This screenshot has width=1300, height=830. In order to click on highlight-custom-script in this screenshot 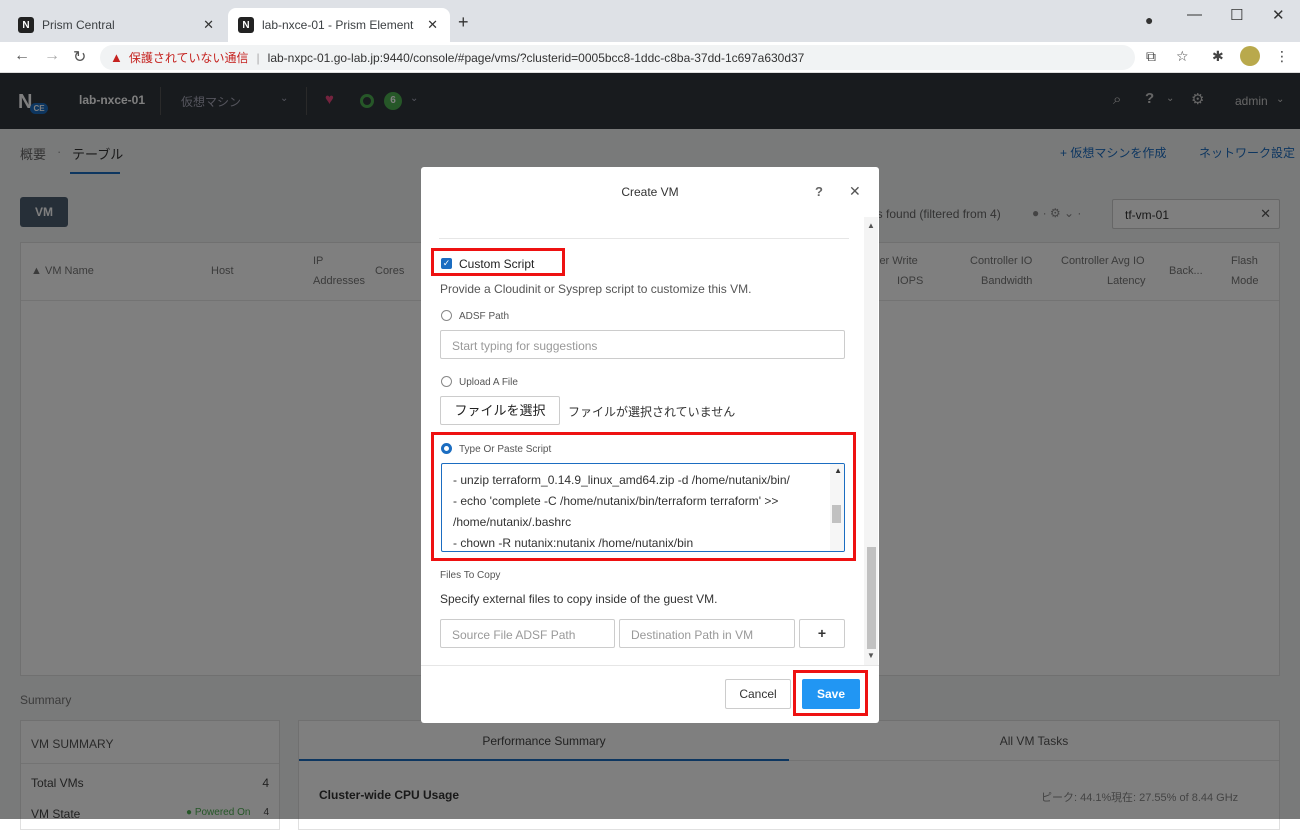, I will do `click(498, 262)`.